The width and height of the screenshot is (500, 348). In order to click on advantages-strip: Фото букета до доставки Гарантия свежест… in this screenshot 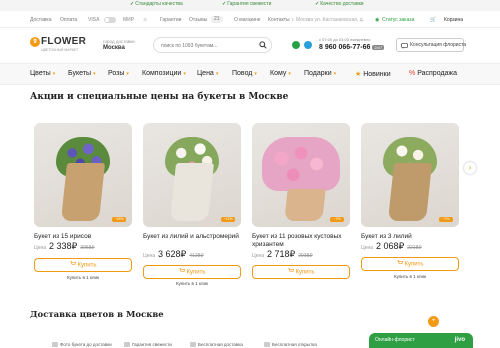, I will do `click(184, 344)`.